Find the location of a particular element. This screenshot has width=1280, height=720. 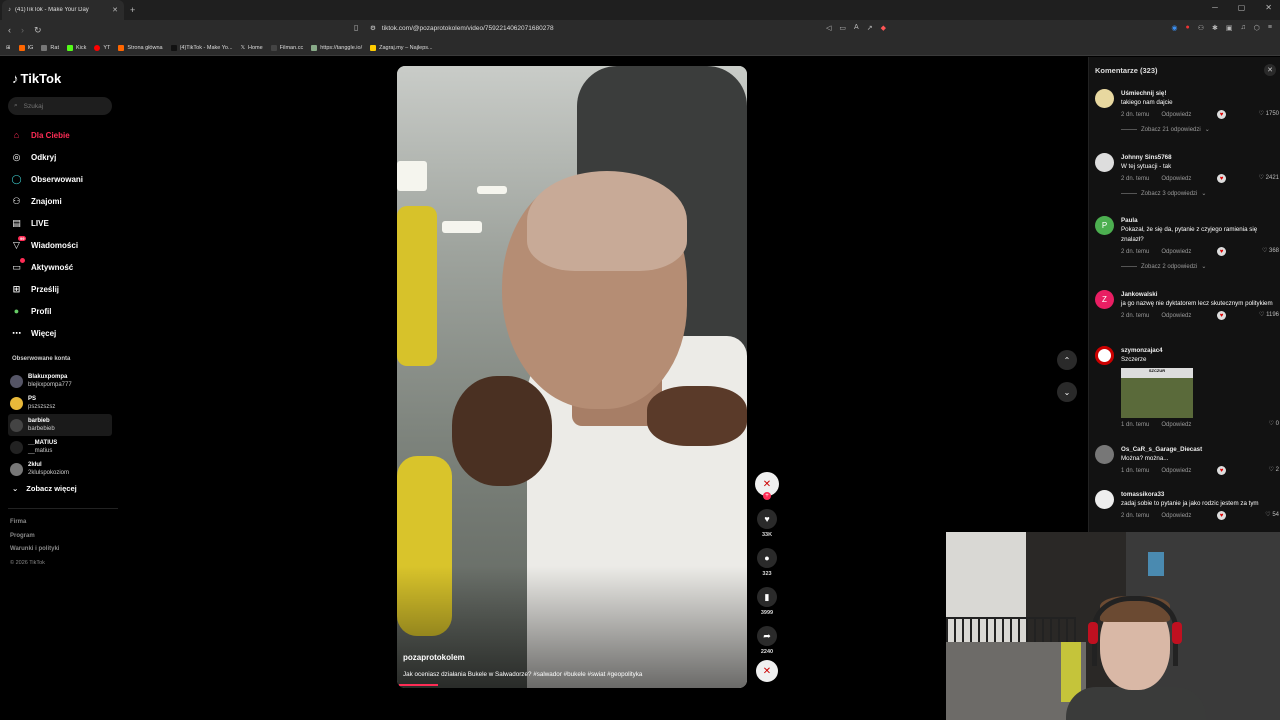

back-icon: ‹ is located at coordinates (9, 30).